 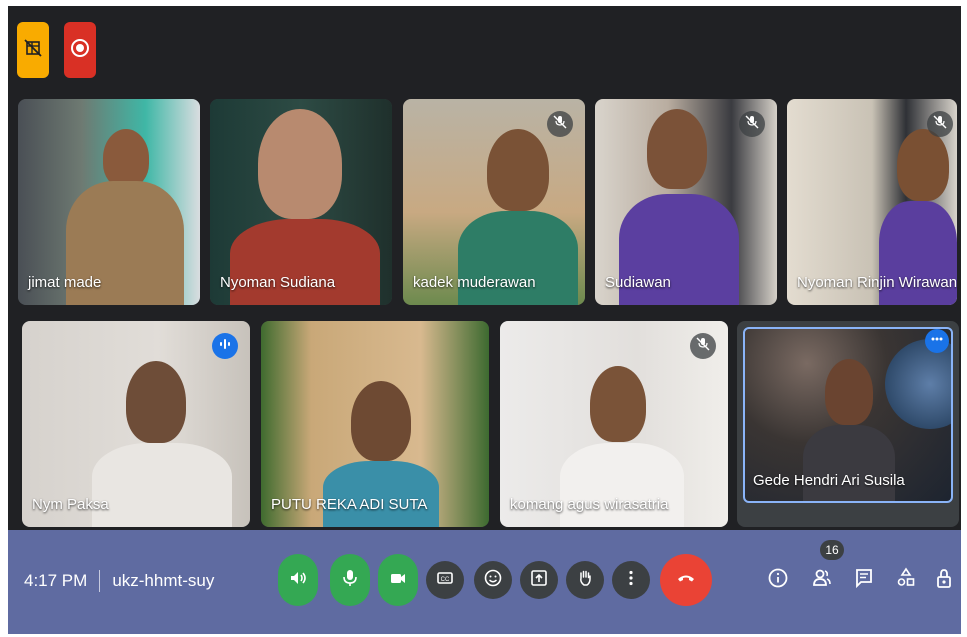 I want to click on more-vert-icon, so click(x=631, y=580).